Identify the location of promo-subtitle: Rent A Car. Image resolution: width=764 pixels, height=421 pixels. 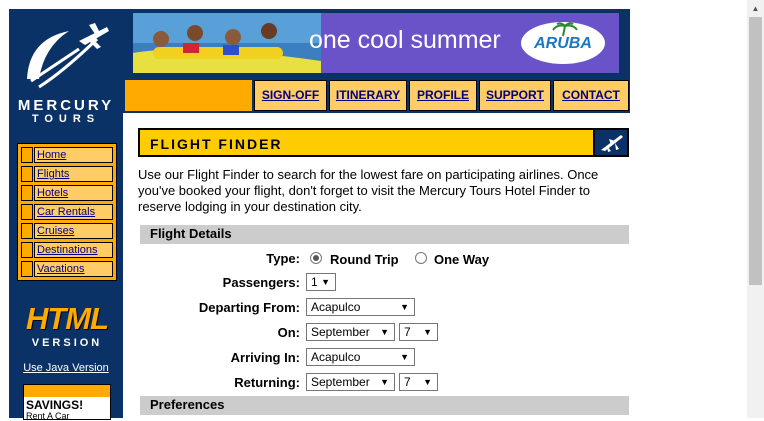
(48, 416).